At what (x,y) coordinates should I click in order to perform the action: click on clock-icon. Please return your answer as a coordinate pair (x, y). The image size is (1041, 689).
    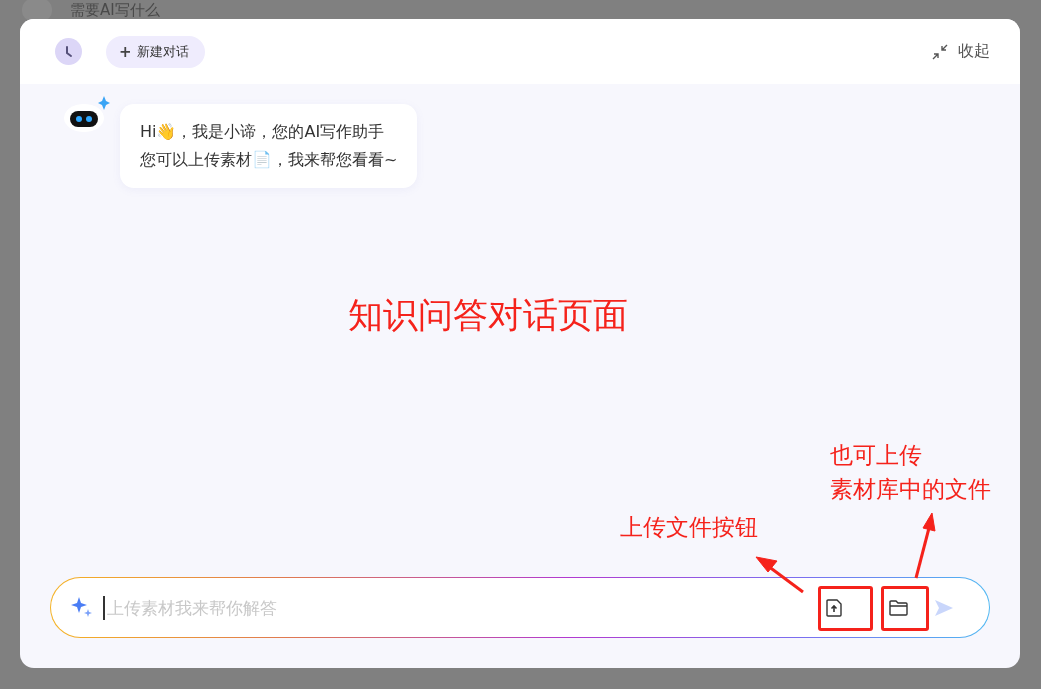
    Looking at the image, I should click on (68, 51).